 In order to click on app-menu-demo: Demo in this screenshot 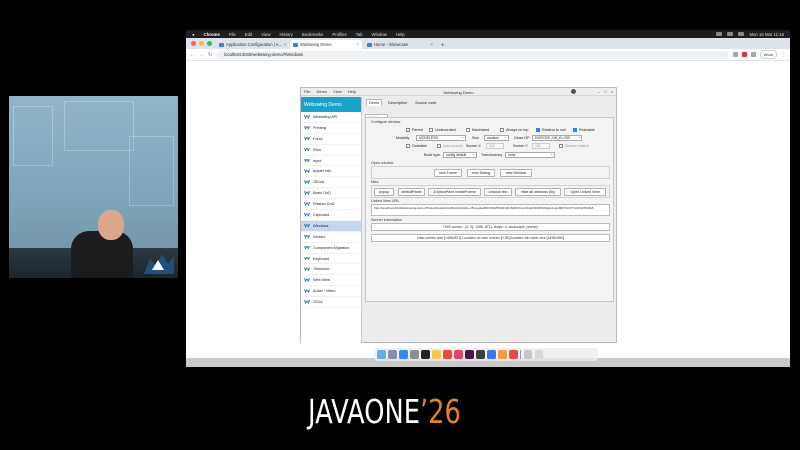, I will do `click(321, 91)`.